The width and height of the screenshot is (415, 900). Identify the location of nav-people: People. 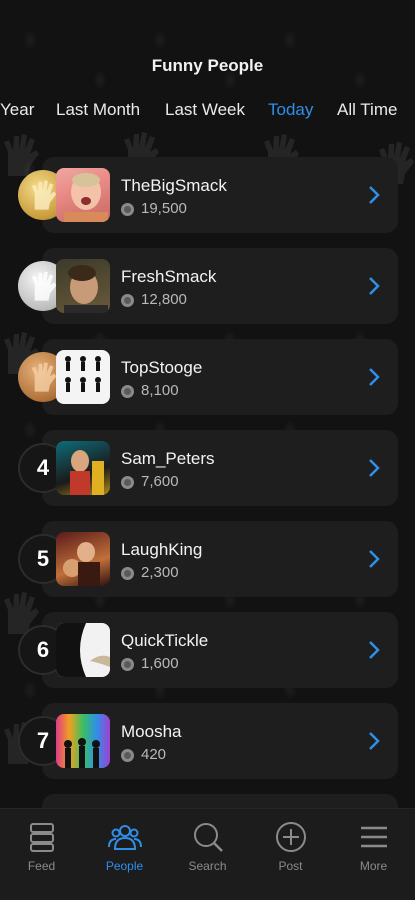
(124, 854).